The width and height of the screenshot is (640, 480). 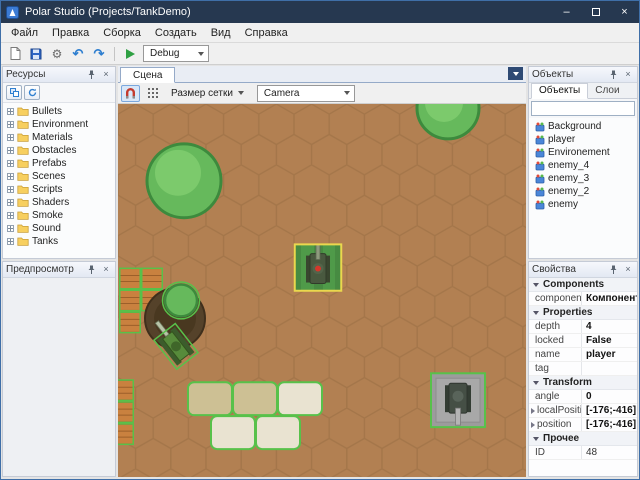 I want to click on minimize-button: –, so click(x=566, y=12).